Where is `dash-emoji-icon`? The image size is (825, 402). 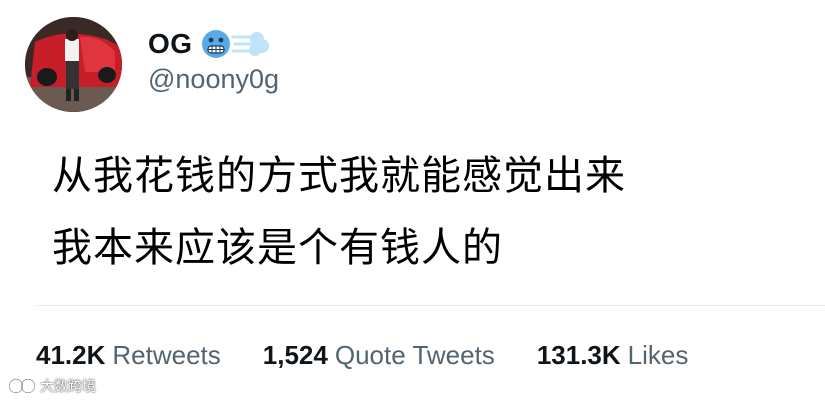
dash-emoji-icon is located at coordinates (250, 44).